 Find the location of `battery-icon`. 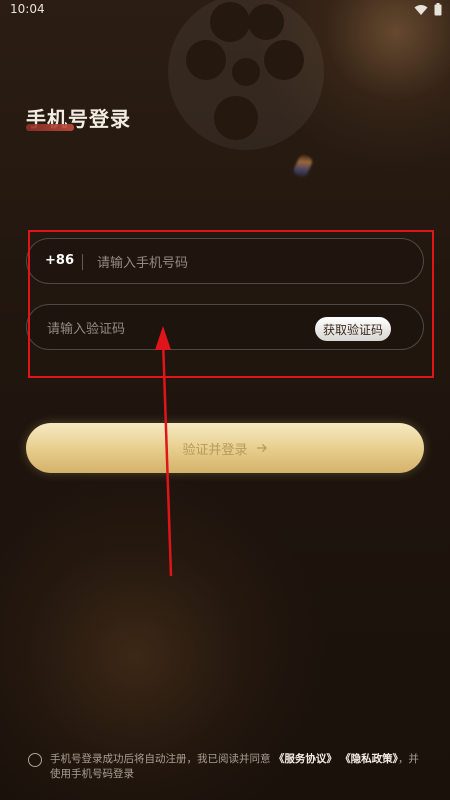

battery-icon is located at coordinates (438, 9).